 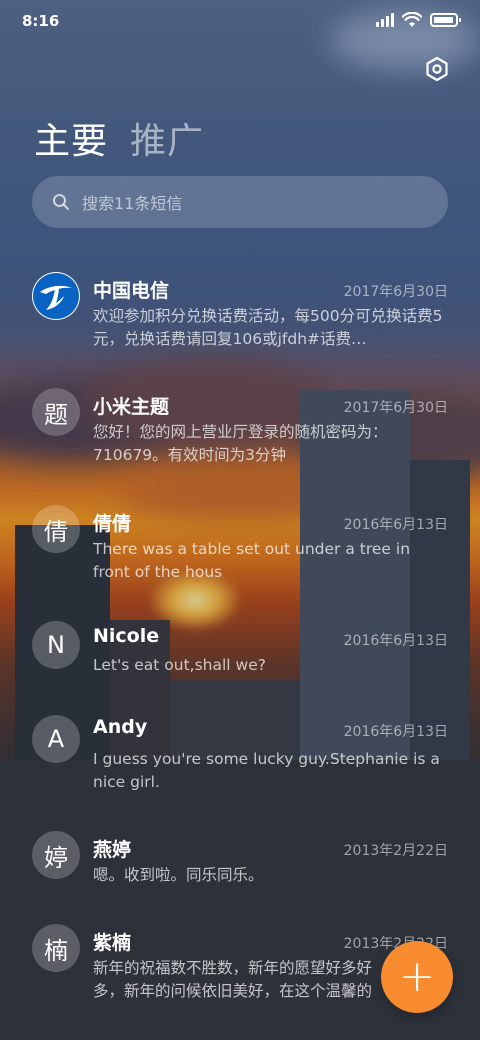 What do you see at coordinates (56, 412) in the screenshot?
I see `avatar: 题` at bounding box center [56, 412].